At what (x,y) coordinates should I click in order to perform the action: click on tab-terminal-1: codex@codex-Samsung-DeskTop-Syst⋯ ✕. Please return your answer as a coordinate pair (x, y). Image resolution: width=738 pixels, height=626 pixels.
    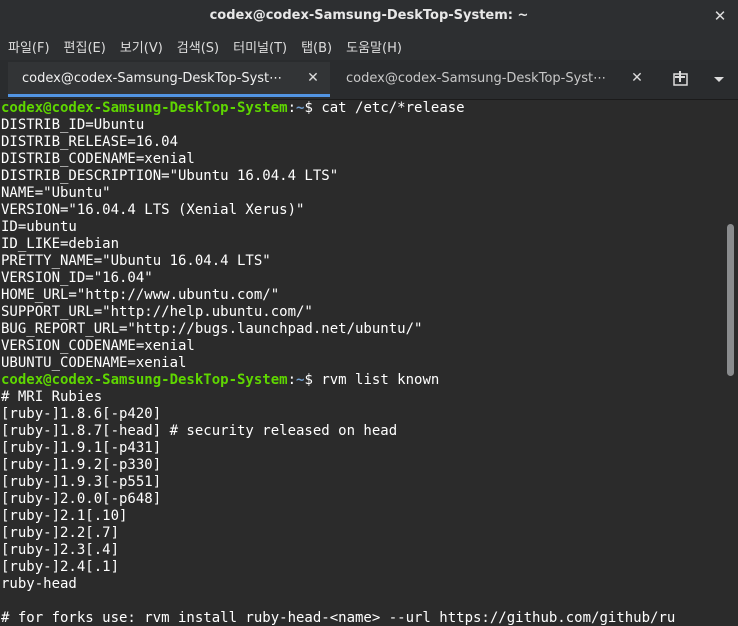
    Looking at the image, I should click on (169, 79).